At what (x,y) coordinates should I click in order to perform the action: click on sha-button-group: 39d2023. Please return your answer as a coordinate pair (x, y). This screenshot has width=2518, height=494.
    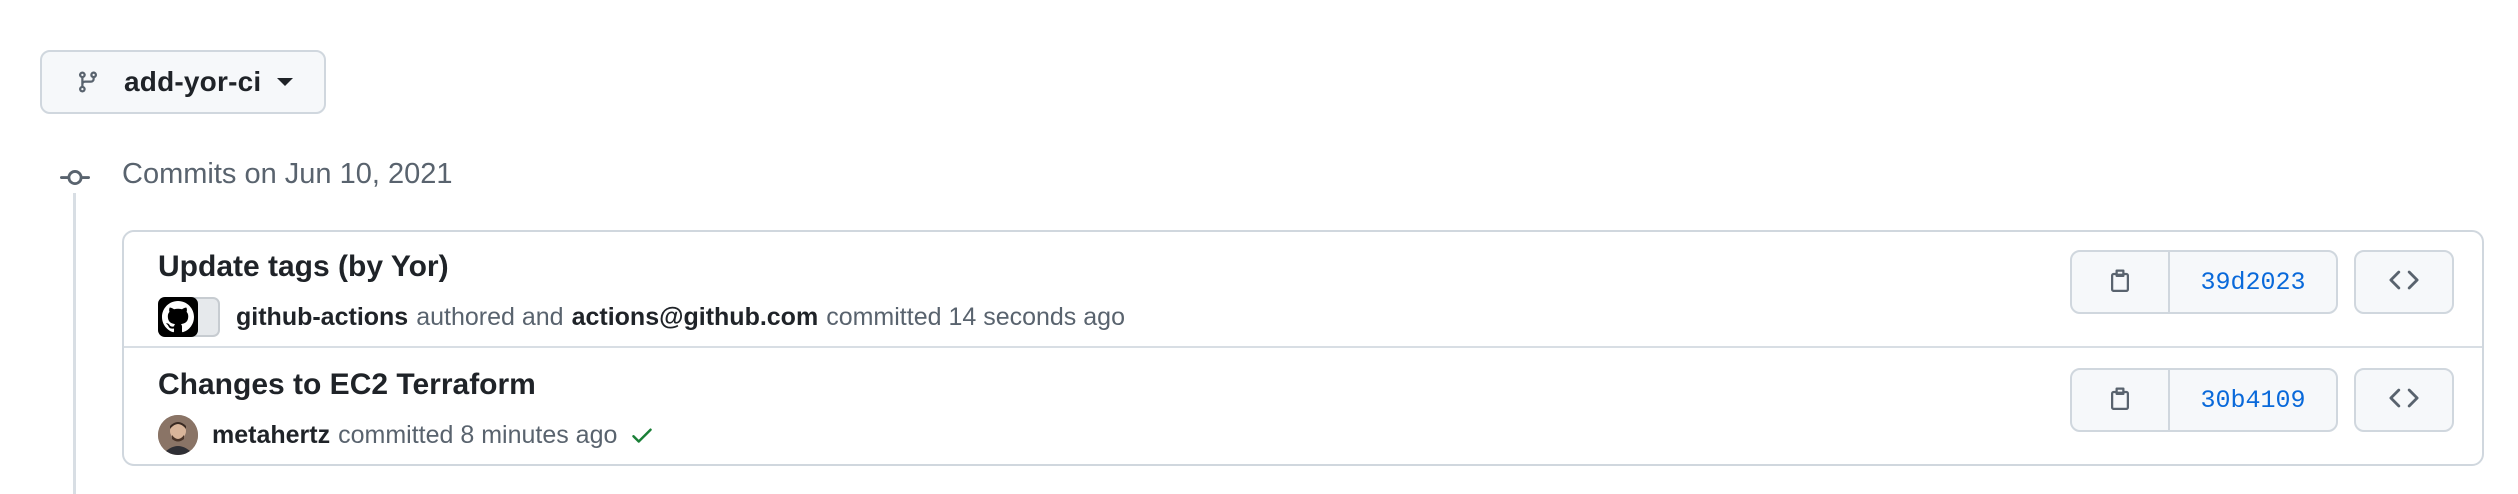
    Looking at the image, I should click on (2204, 282).